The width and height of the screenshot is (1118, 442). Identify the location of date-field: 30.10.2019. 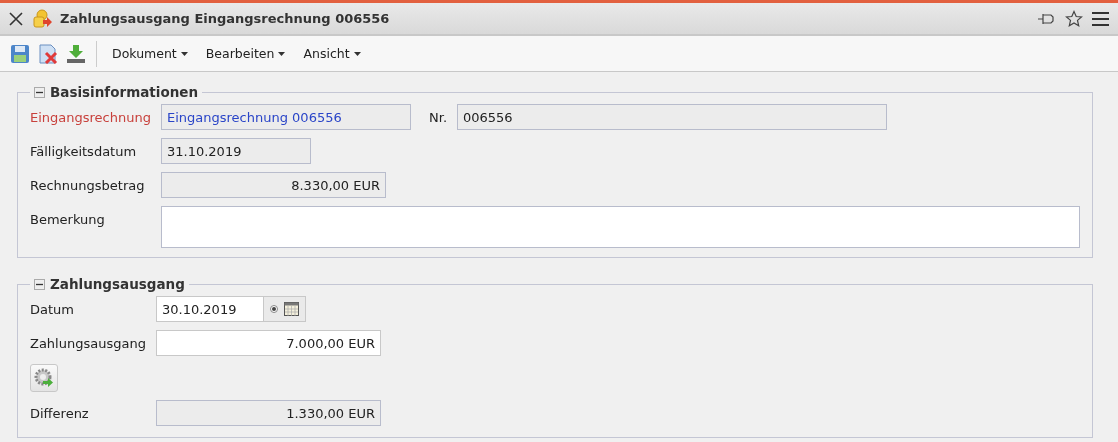
(210, 309).